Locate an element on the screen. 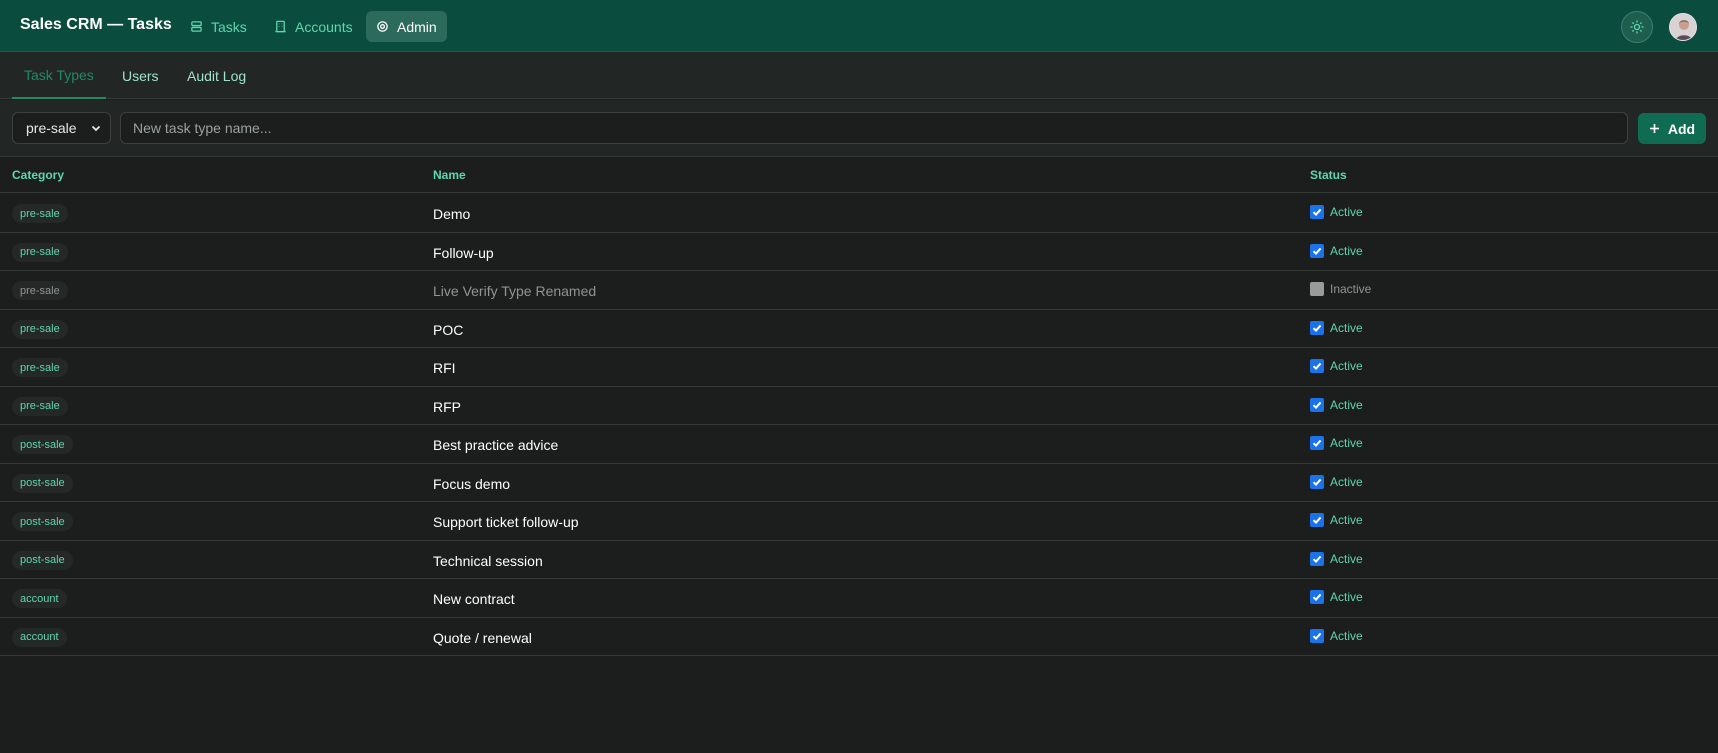 This screenshot has height=753, width=1718. avatar-image is located at coordinates (1683, 27).